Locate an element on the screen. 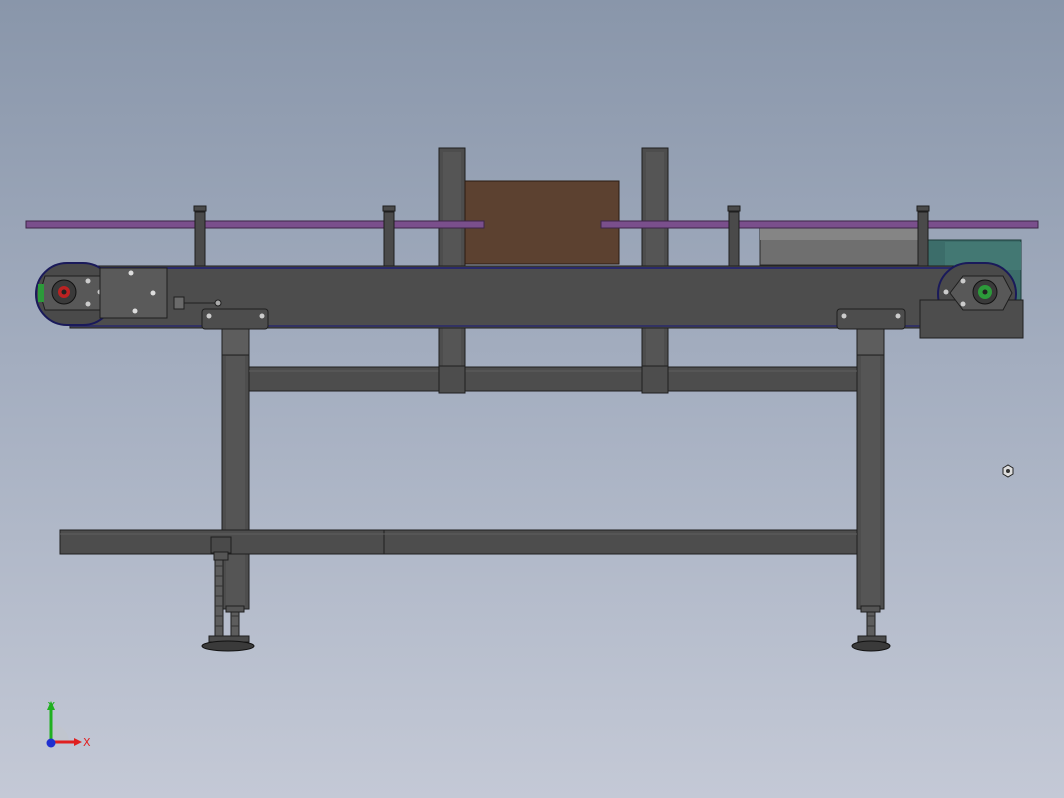  triad-plane-icon is located at coordinates (60, 733).